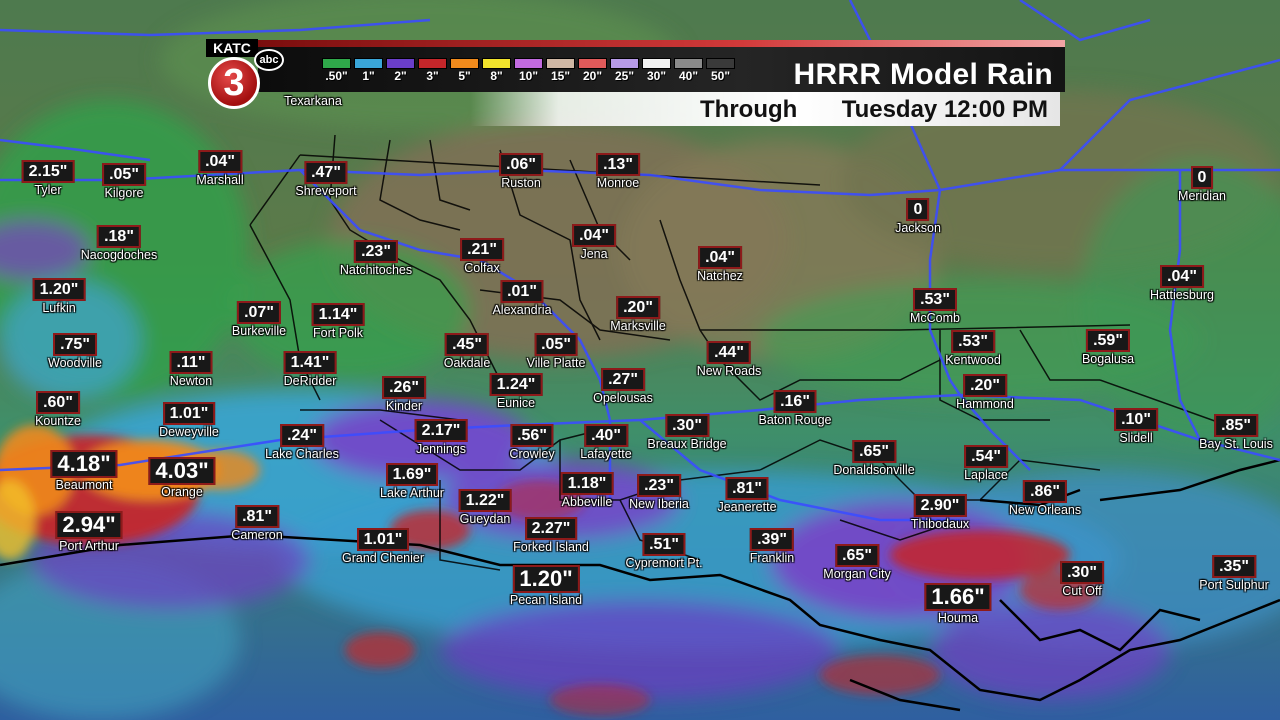  Describe the element at coordinates (59, 308) in the screenshot. I see `city-name: Lufkin` at that location.